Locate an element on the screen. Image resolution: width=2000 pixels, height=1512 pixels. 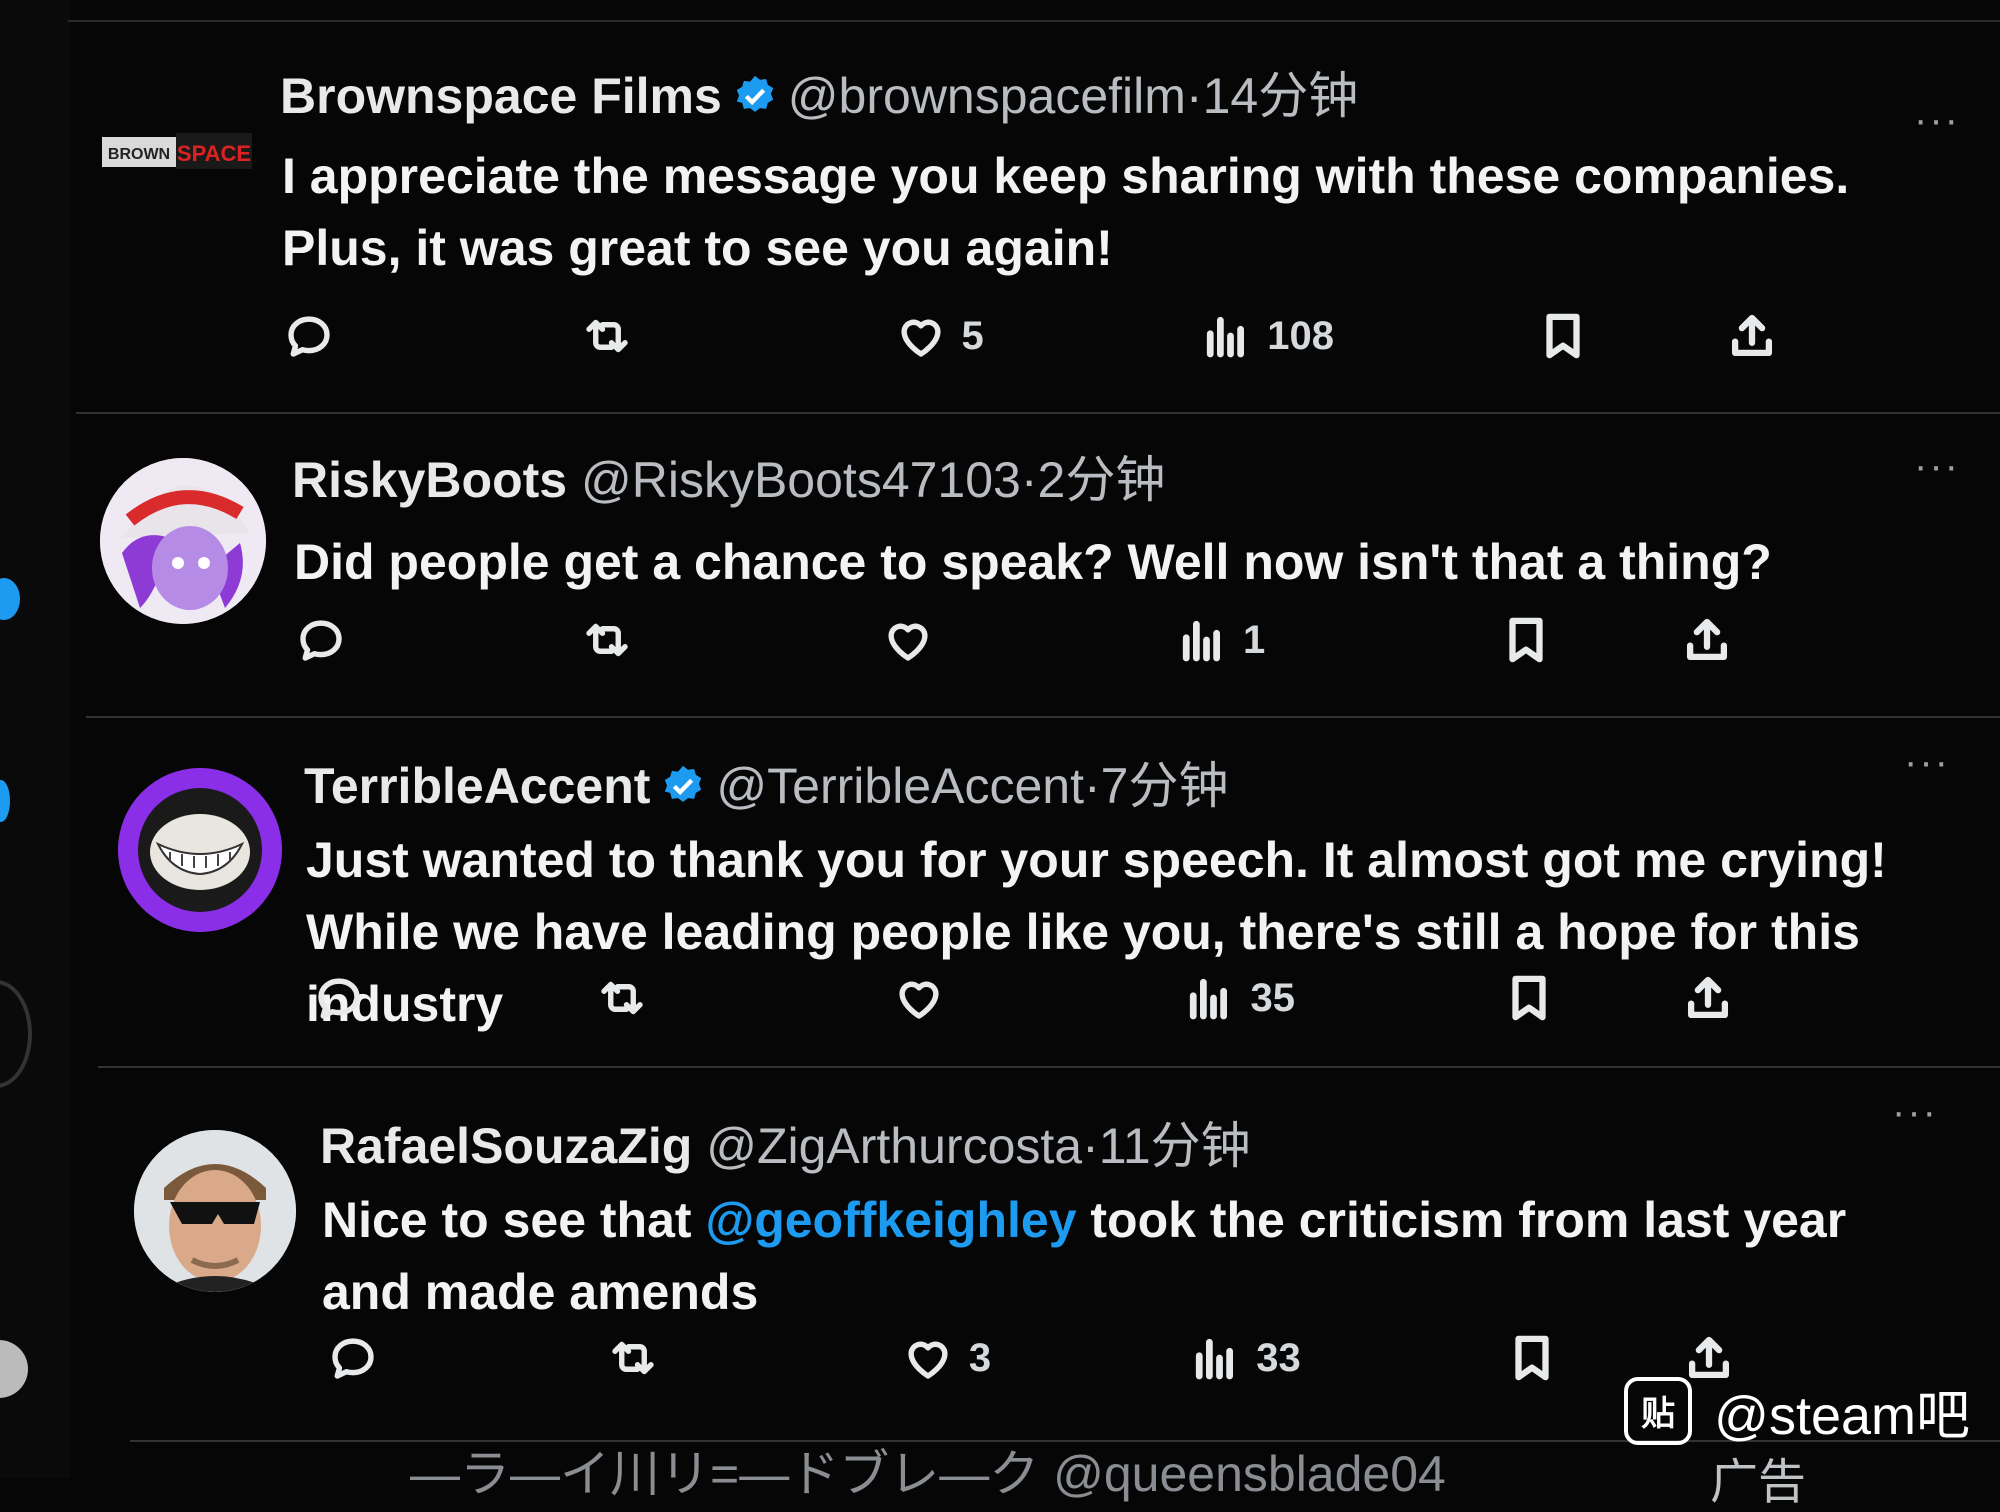
tweet-actions: 35 is located at coordinates (1056, 998).